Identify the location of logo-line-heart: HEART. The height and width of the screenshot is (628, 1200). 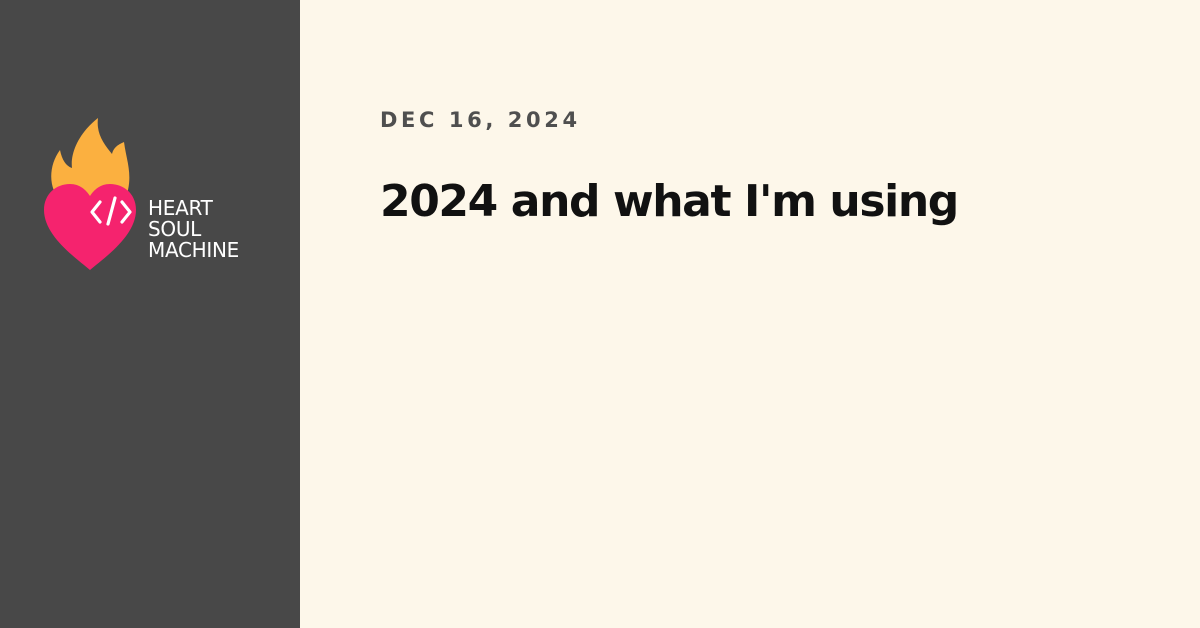
(180, 208).